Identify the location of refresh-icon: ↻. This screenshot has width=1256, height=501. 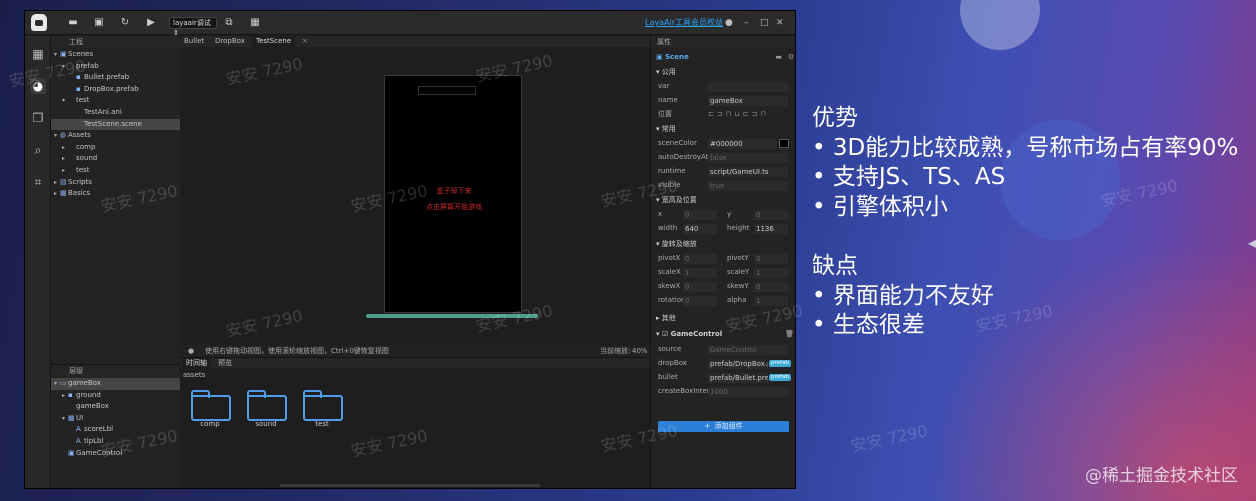
(125, 23).